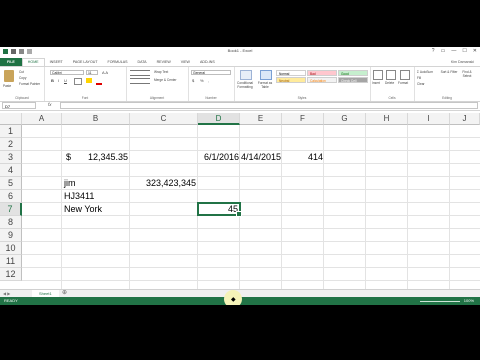  What do you see at coordinates (65, 80) in the screenshot?
I see `underline-button: U` at bounding box center [65, 80].